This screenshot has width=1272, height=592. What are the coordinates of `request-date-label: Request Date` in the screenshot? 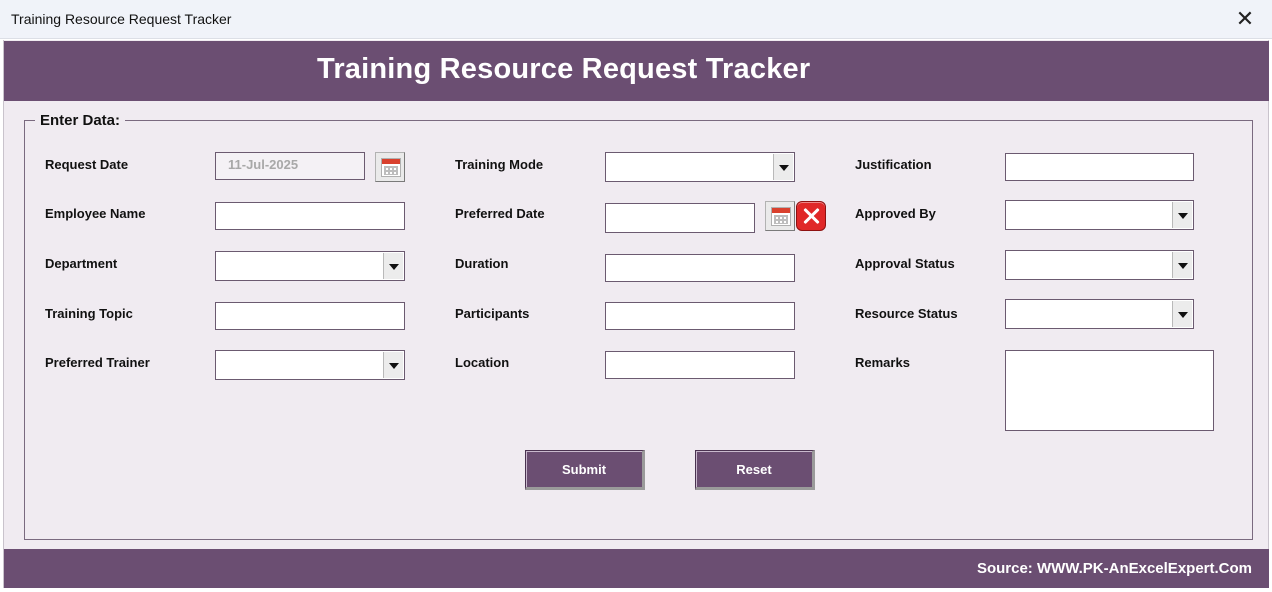 It's located at (87, 164).